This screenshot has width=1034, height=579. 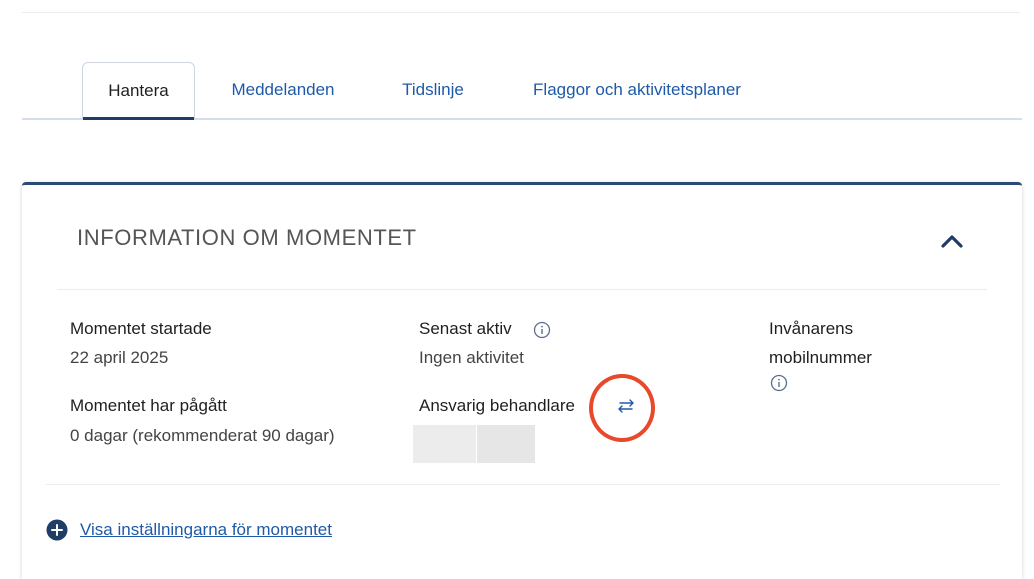 I want to click on tab-hantera: Hantera, so click(x=138, y=91).